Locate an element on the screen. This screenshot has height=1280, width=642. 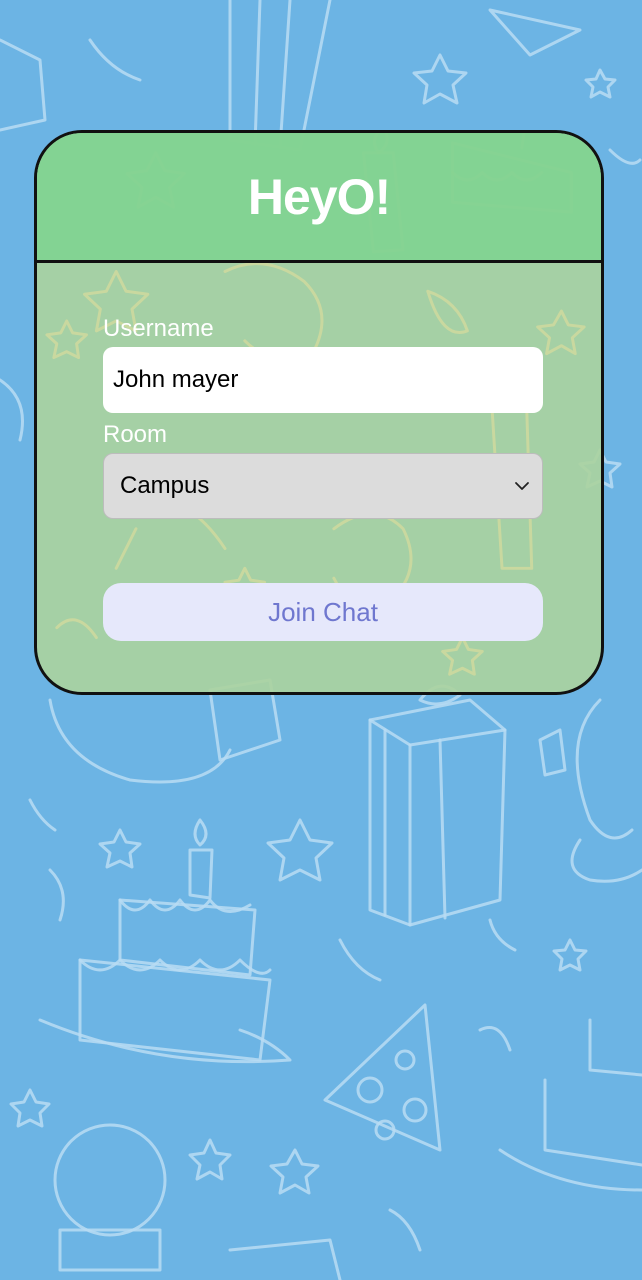
room-select-value: Campus is located at coordinates (165, 485).